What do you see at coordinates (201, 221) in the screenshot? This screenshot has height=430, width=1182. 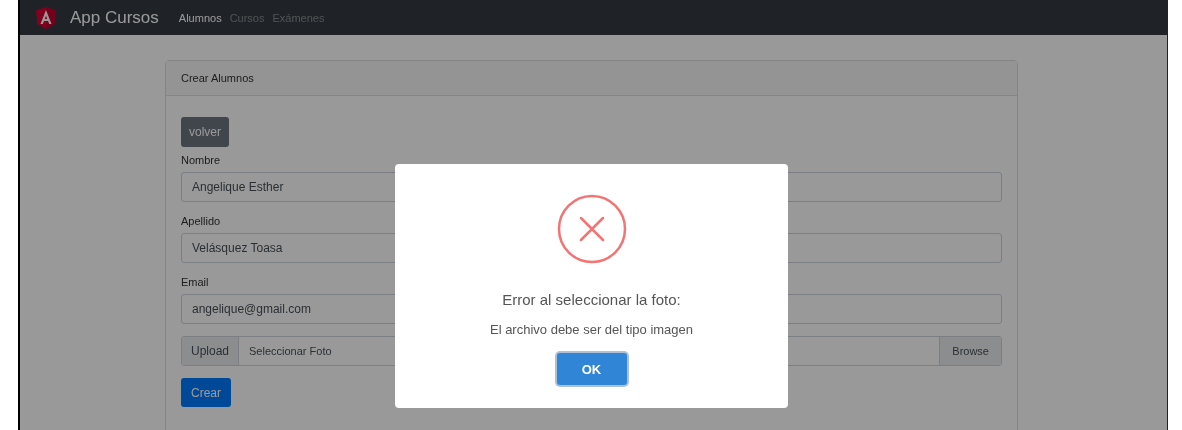 I see `field-label: Apellido` at bounding box center [201, 221].